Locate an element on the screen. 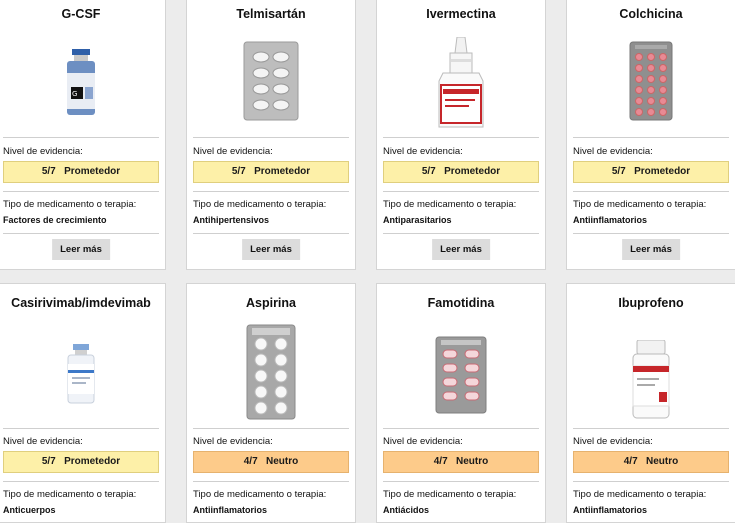 The width and height of the screenshot is (735, 523). svg-text: G is located at coordinates (74, 94).